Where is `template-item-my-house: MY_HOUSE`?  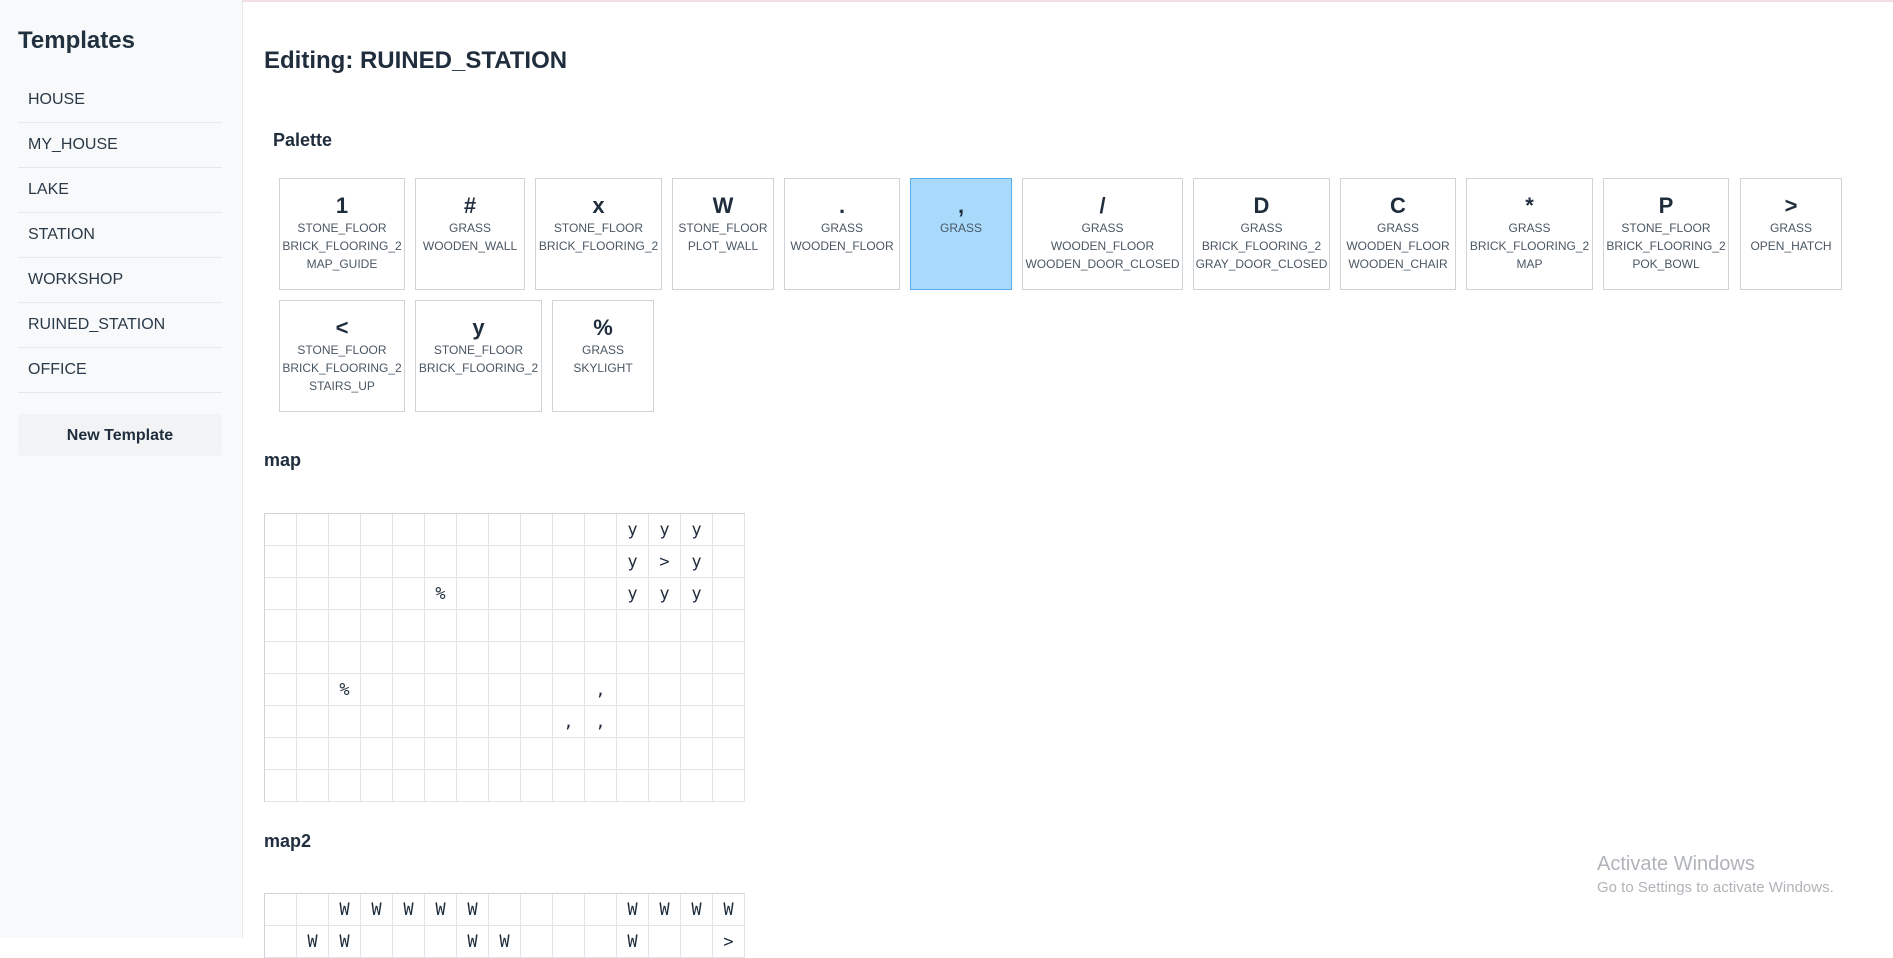
template-item-my-house: MY_HOUSE is located at coordinates (120, 145).